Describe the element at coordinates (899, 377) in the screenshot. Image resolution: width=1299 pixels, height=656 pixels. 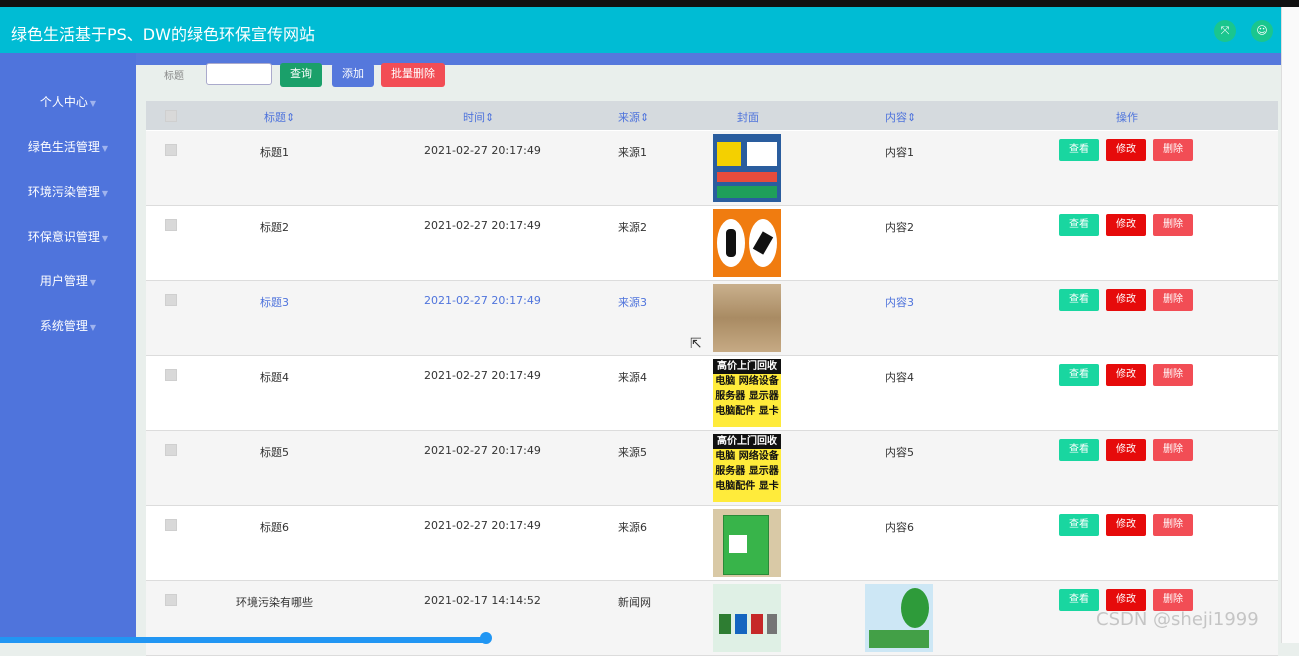
I see `row-content: 内容4` at that location.